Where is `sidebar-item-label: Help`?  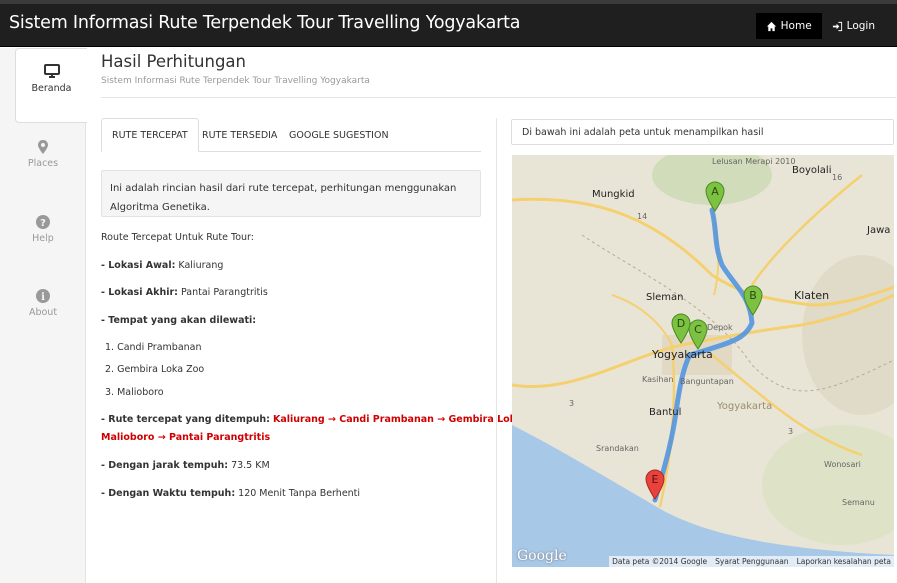 sidebar-item-label: Help is located at coordinates (43, 238).